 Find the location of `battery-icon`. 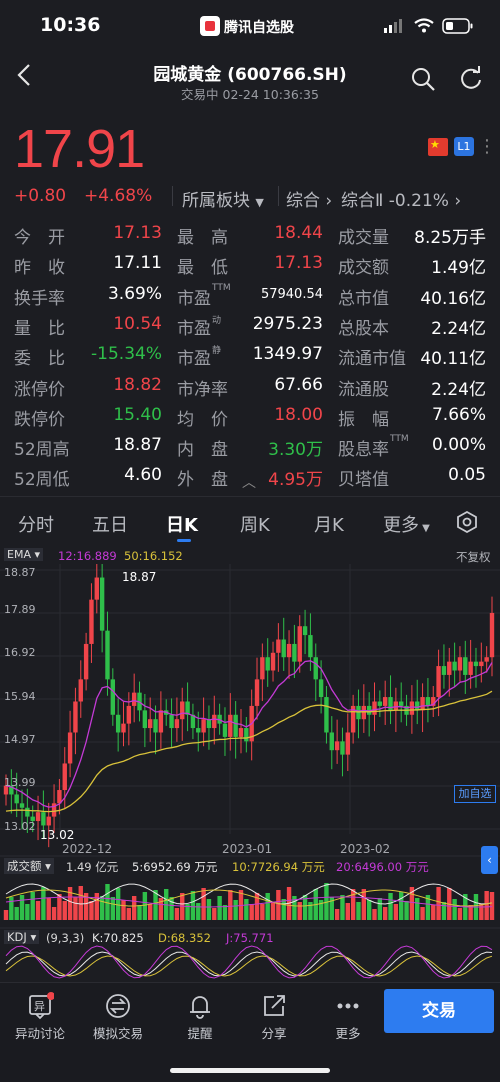

battery-icon is located at coordinates (457, 26).